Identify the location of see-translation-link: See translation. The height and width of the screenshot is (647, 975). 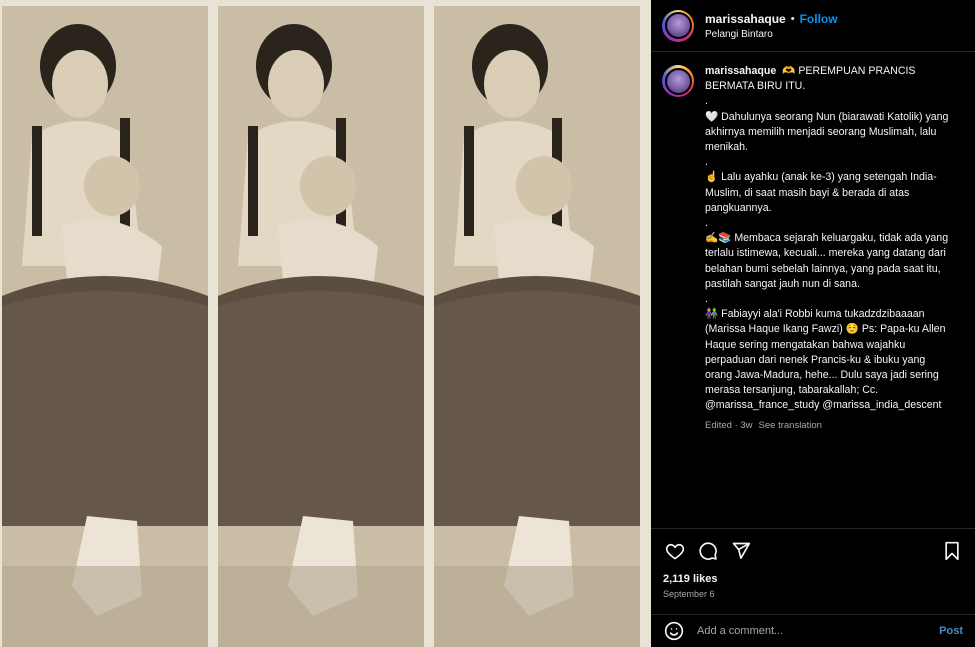
(790, 425).